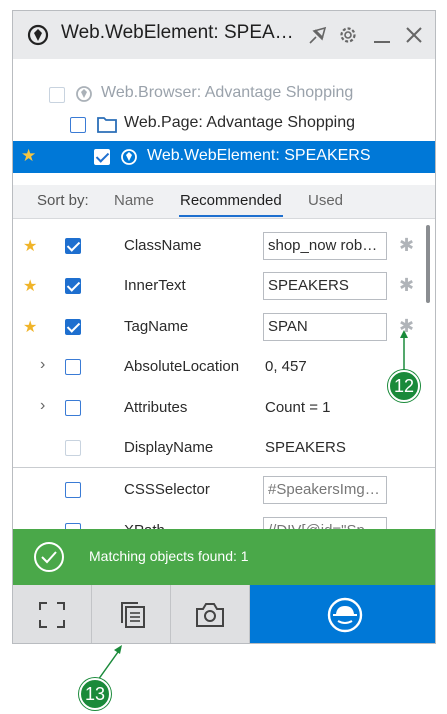 The height and width of the screenshot is (714, 447). Describe the element at coordinates (404, 386) in the screenshot. I see `callout-badge-12: 12` at that location.